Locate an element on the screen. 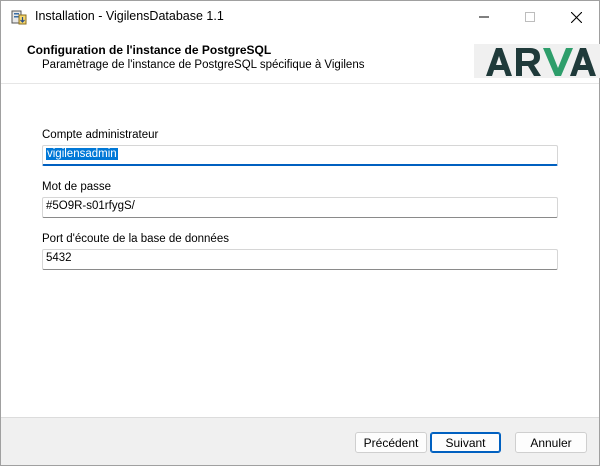 This screenshot has height=466, width=600. back-button: Précédent is located at coordinates (391, 442).